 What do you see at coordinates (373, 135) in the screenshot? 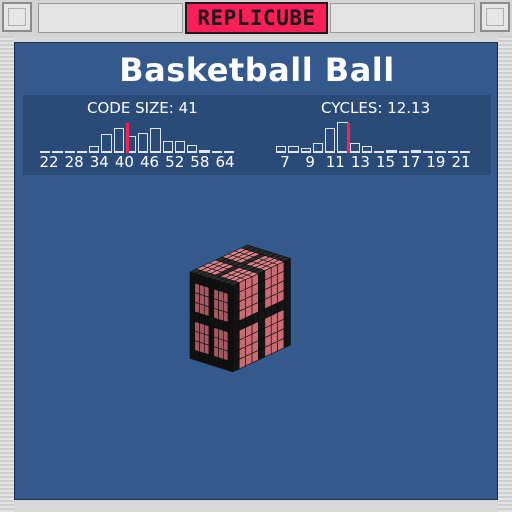
I see `cycles-histogram` at bounding box center [373, 135].